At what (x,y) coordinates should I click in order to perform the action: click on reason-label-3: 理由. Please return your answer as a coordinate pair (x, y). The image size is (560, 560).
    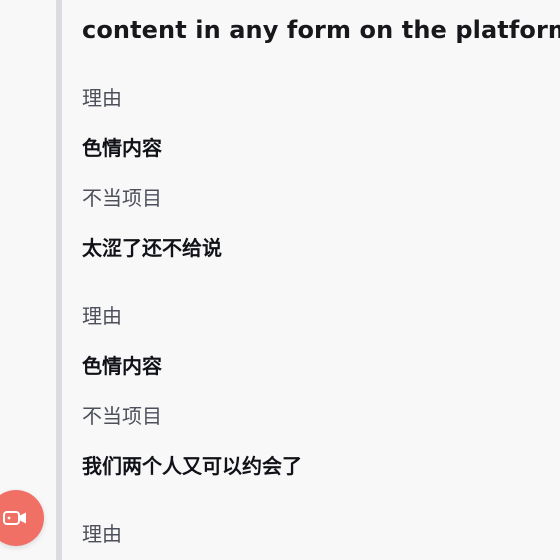
    Looking at the image, I should click on (102, 534).